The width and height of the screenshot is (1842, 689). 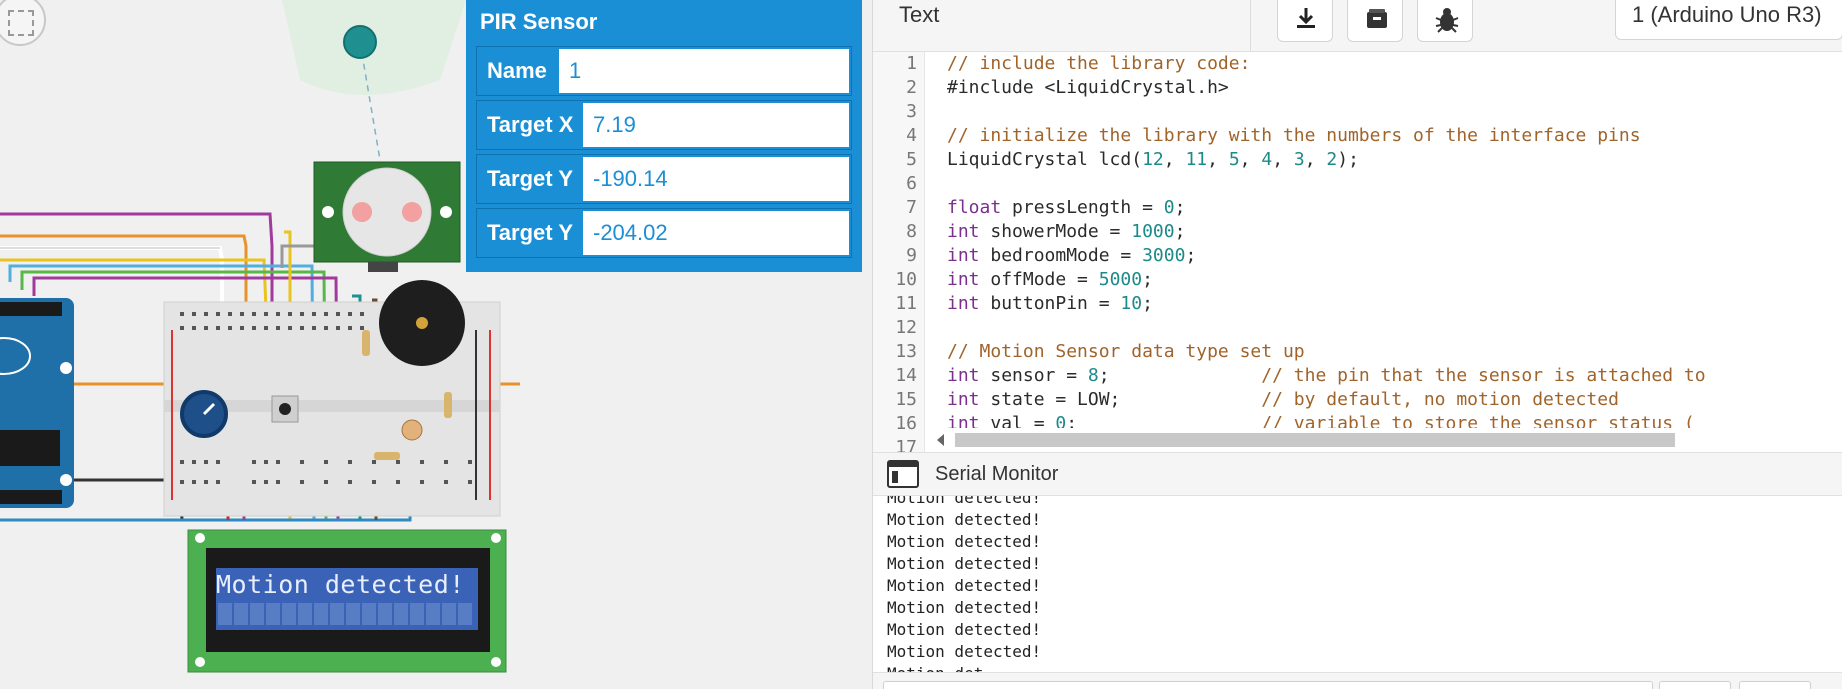 I want to click on library-icon, so click(x=1377, y=18).